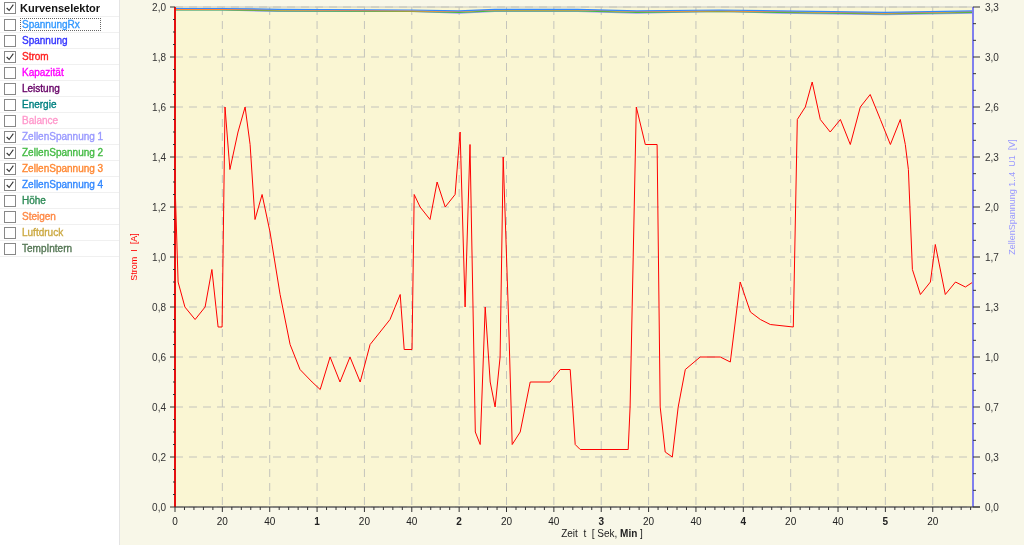 Image resolution: width=1024 pixels, height=545 pixels. What do you see at coordinates (47, 248) in the screenshot?
I see `curve-label: TempIntern` at bounding box center [47, 248].